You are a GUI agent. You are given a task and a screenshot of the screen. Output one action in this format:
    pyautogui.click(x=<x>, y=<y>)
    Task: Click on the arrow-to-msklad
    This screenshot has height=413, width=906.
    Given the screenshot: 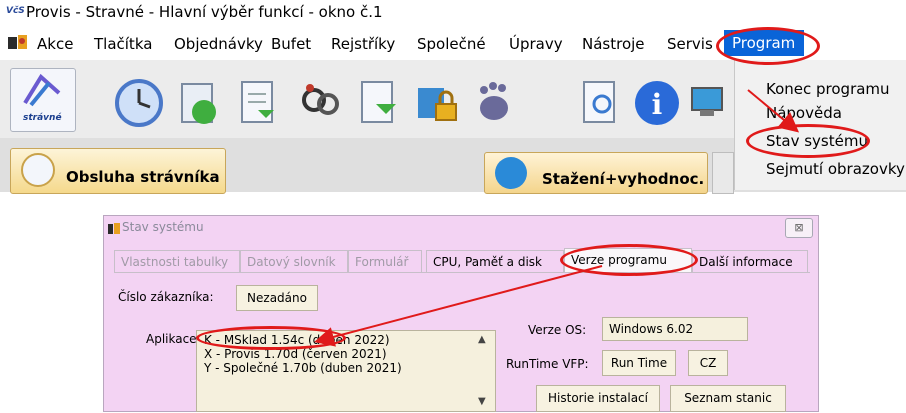 What is the action you would take?
    pyautogui.click(x=458, y=306)
    